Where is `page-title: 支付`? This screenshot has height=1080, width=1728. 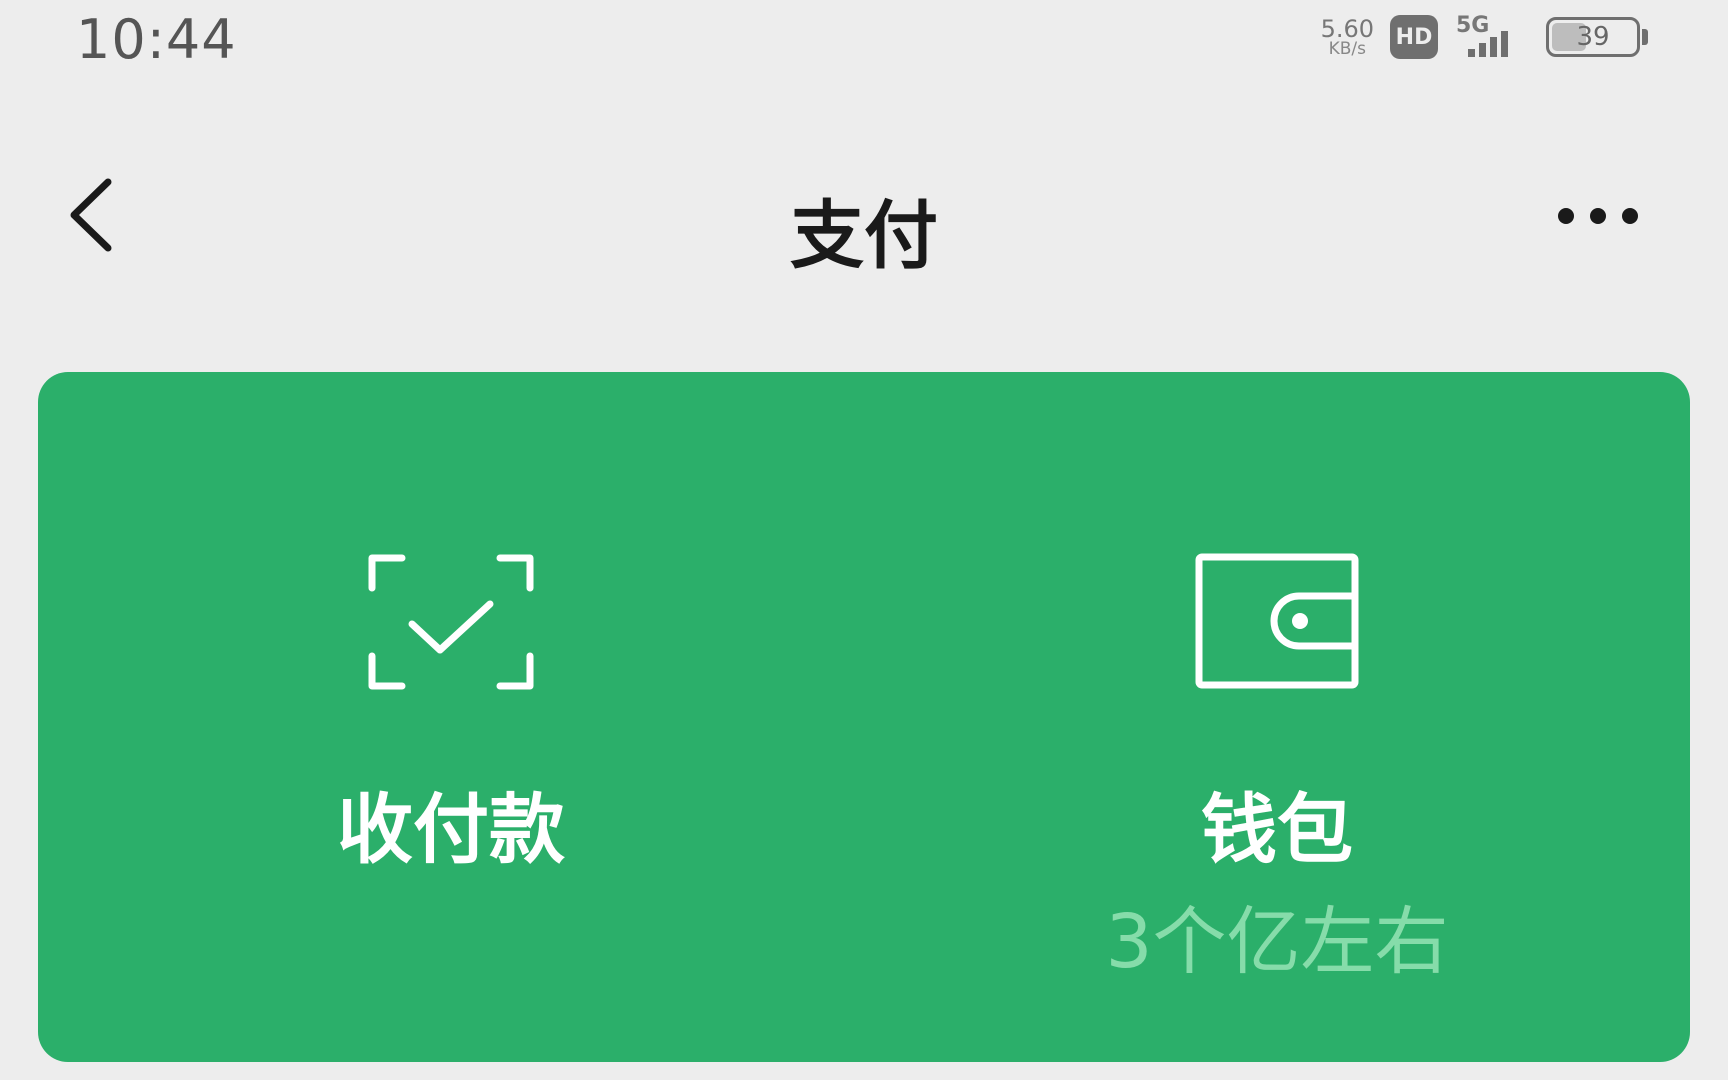
page-title: 支付 is located at coordinates (864, 236).